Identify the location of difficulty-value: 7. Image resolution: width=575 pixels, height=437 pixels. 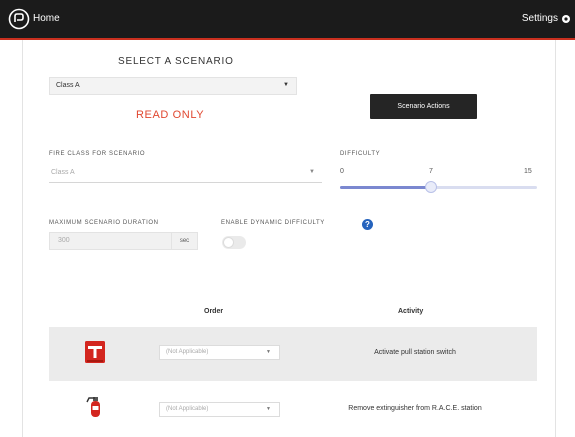
(431, 171).